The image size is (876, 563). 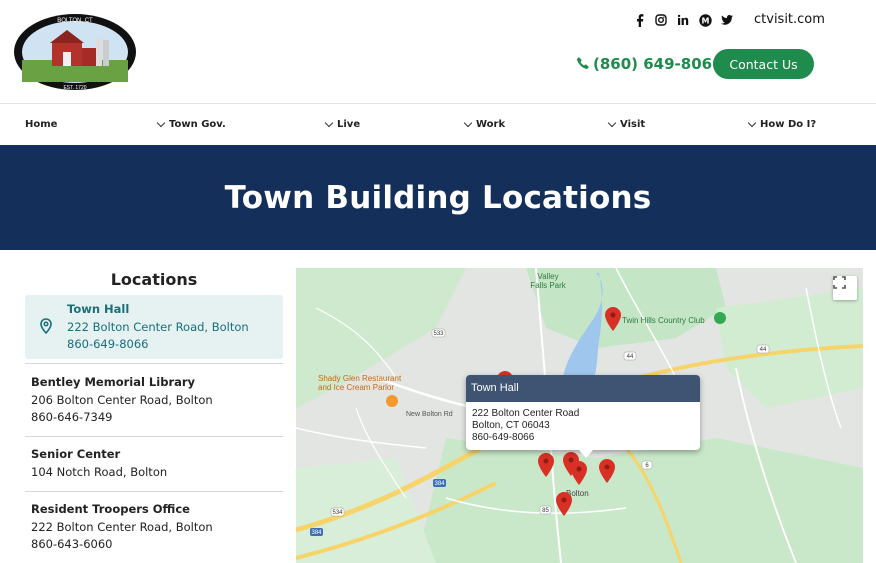 I want to click on logo-top-text: BOLTON, CT, so click(x=75, y=21).